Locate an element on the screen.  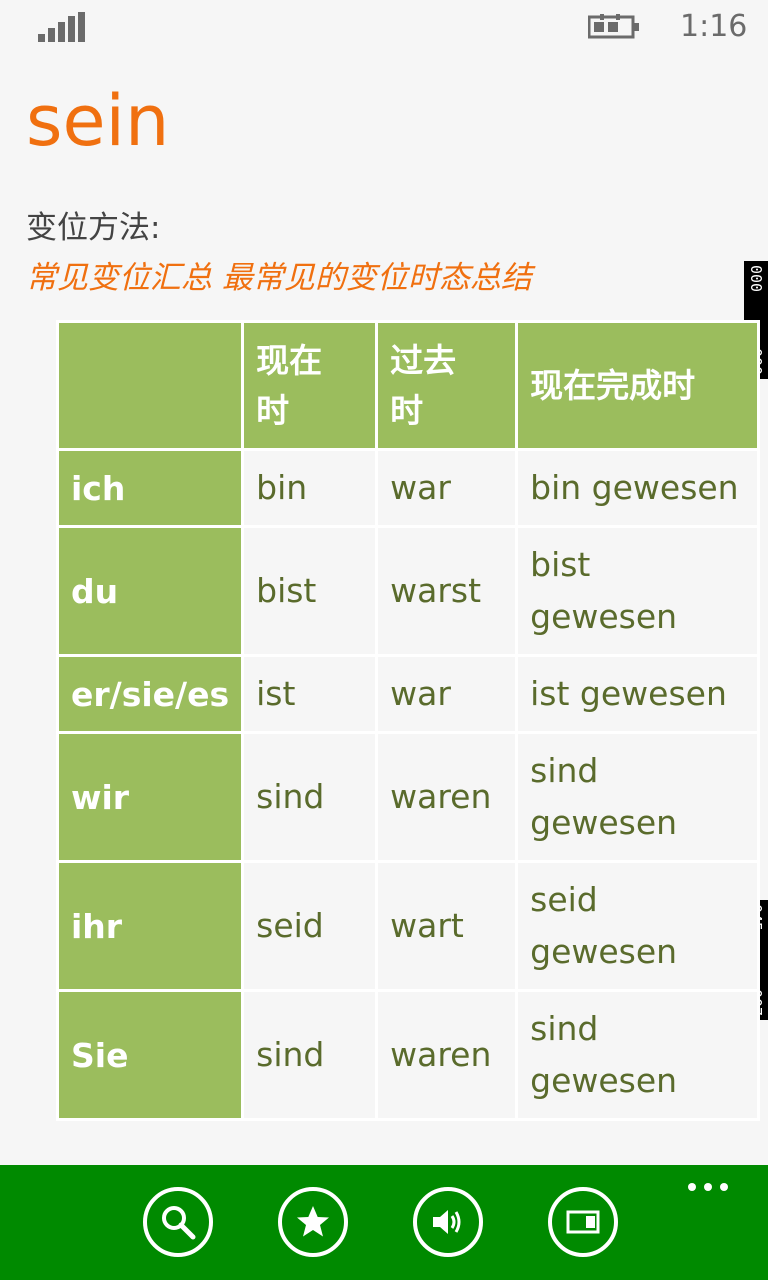
search-icon is located at coordinates (179, 1223).